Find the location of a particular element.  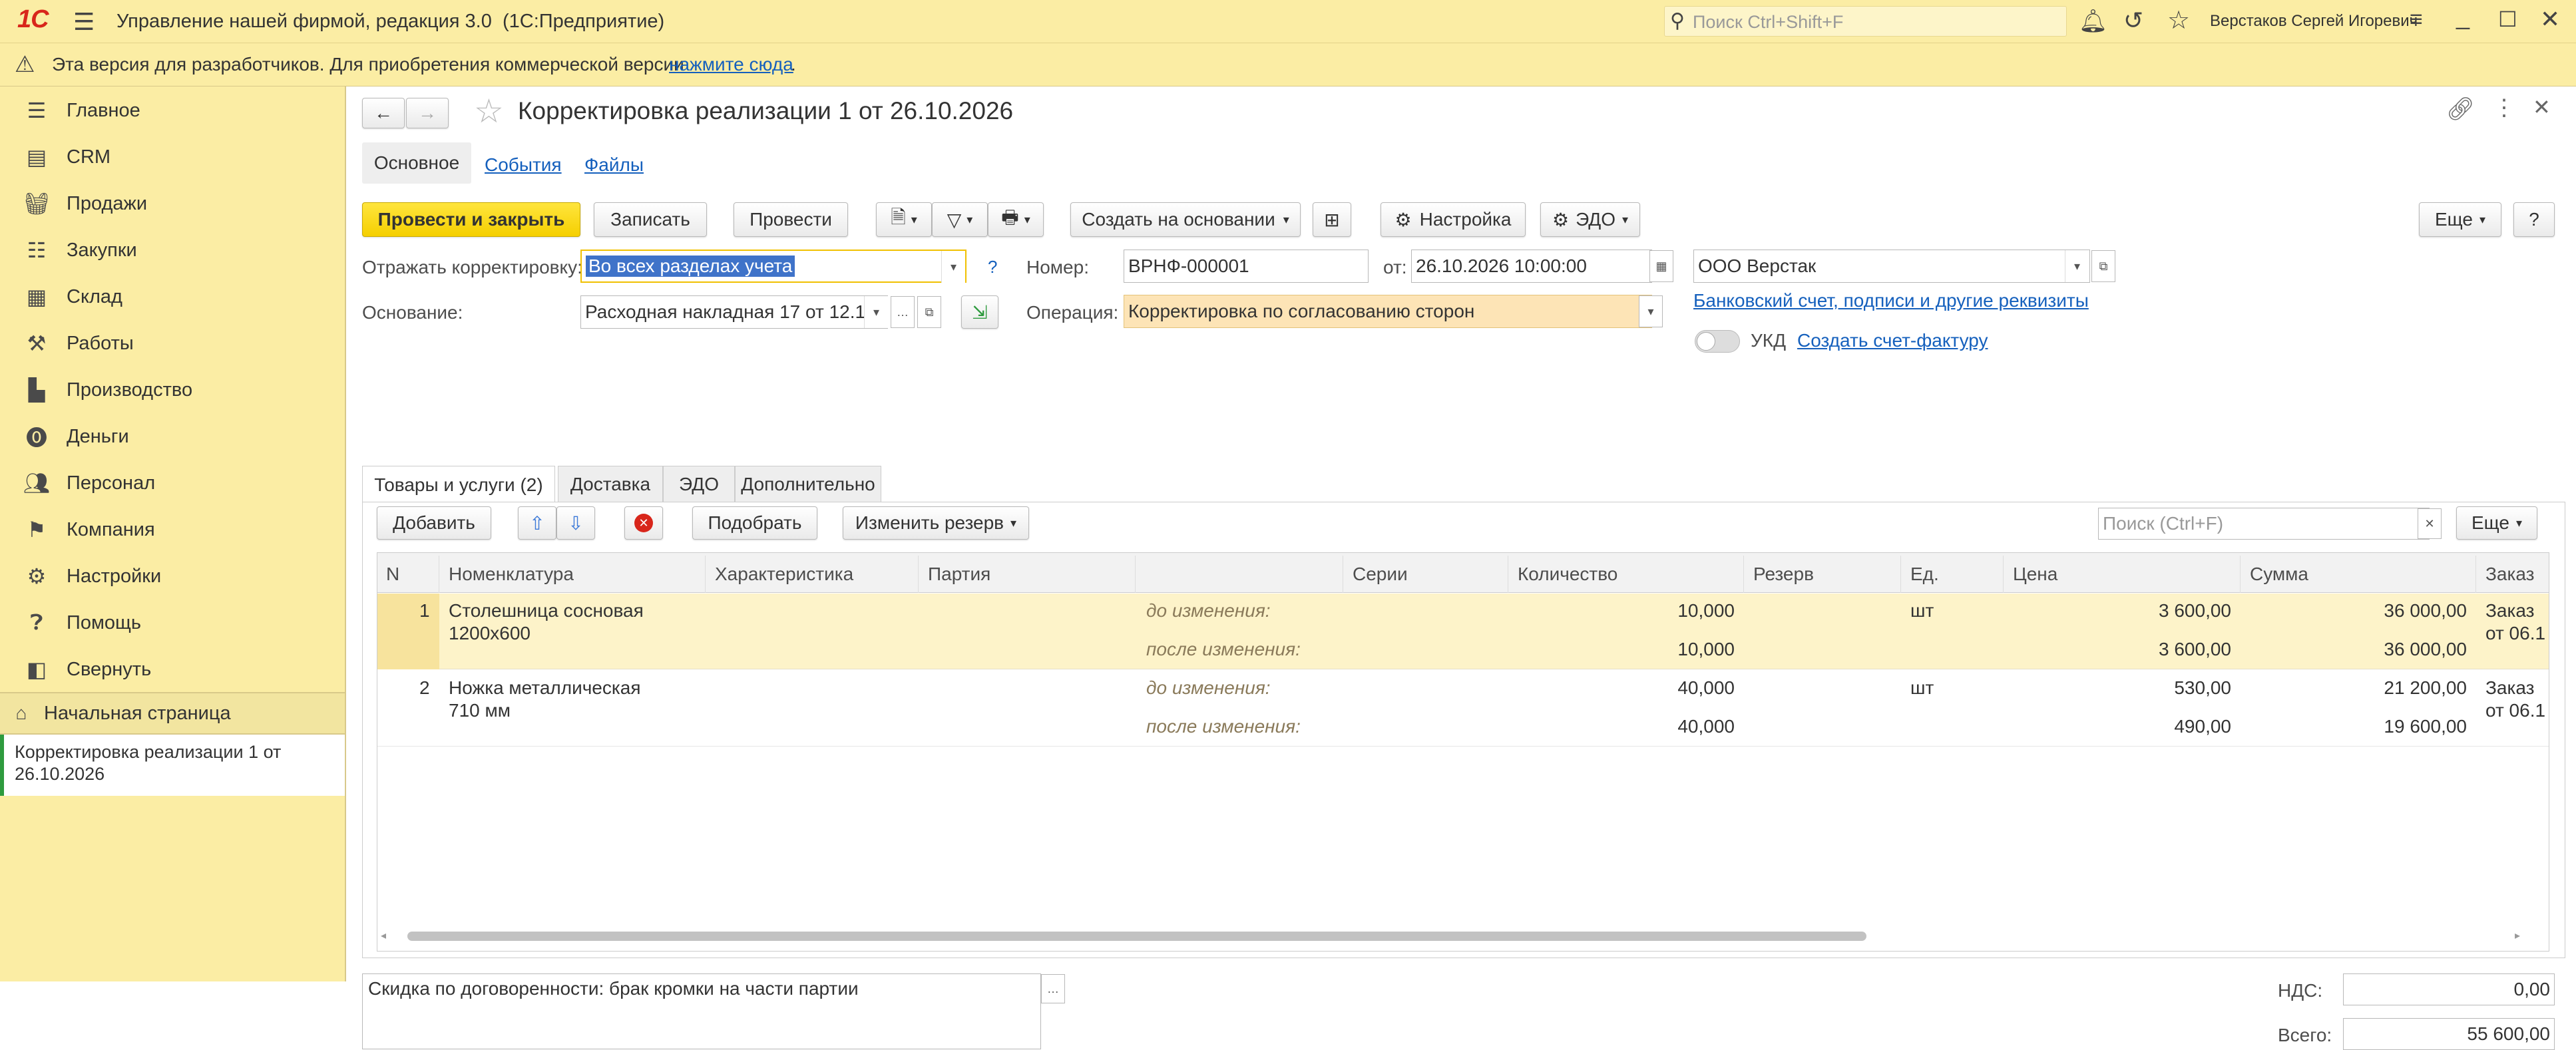

settings-menu-icon: ≡ is located at coordinates (2416, 20).